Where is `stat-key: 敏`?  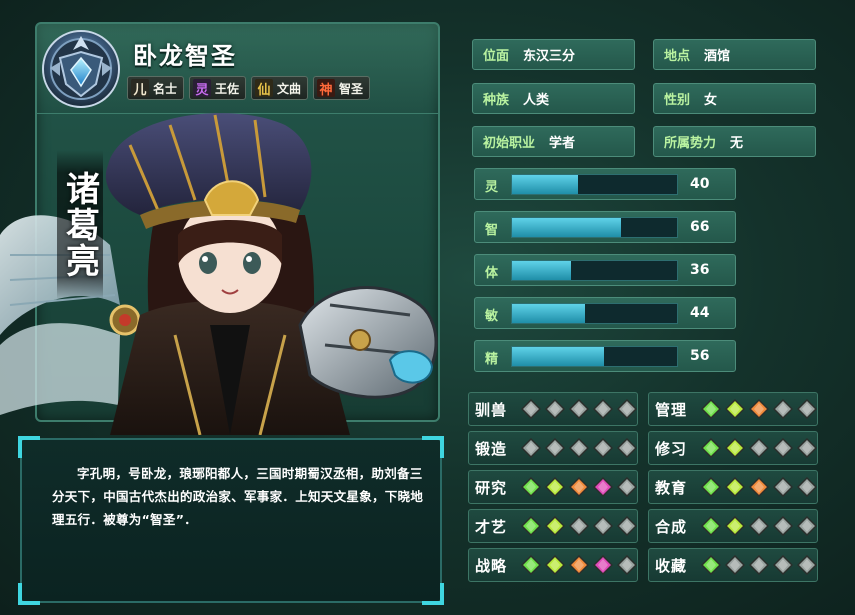
stat-key: 敏 is located at coordinates (492, 316).